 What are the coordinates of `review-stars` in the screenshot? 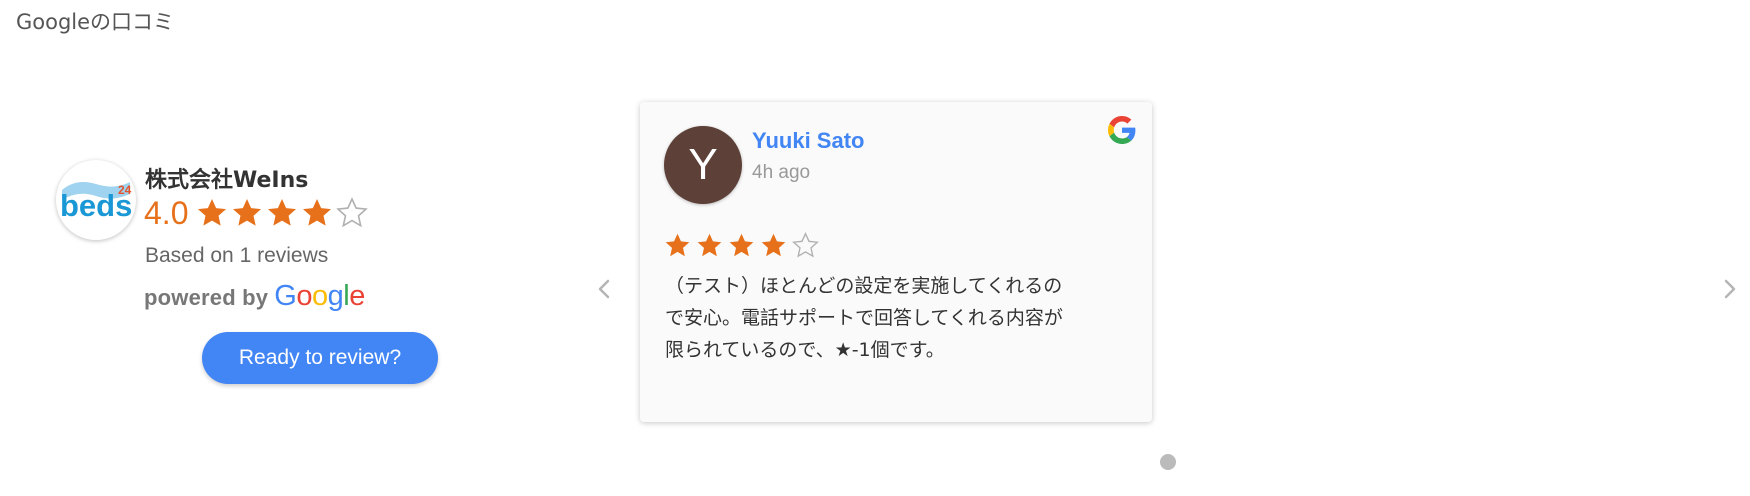 It's located at (744, 245).